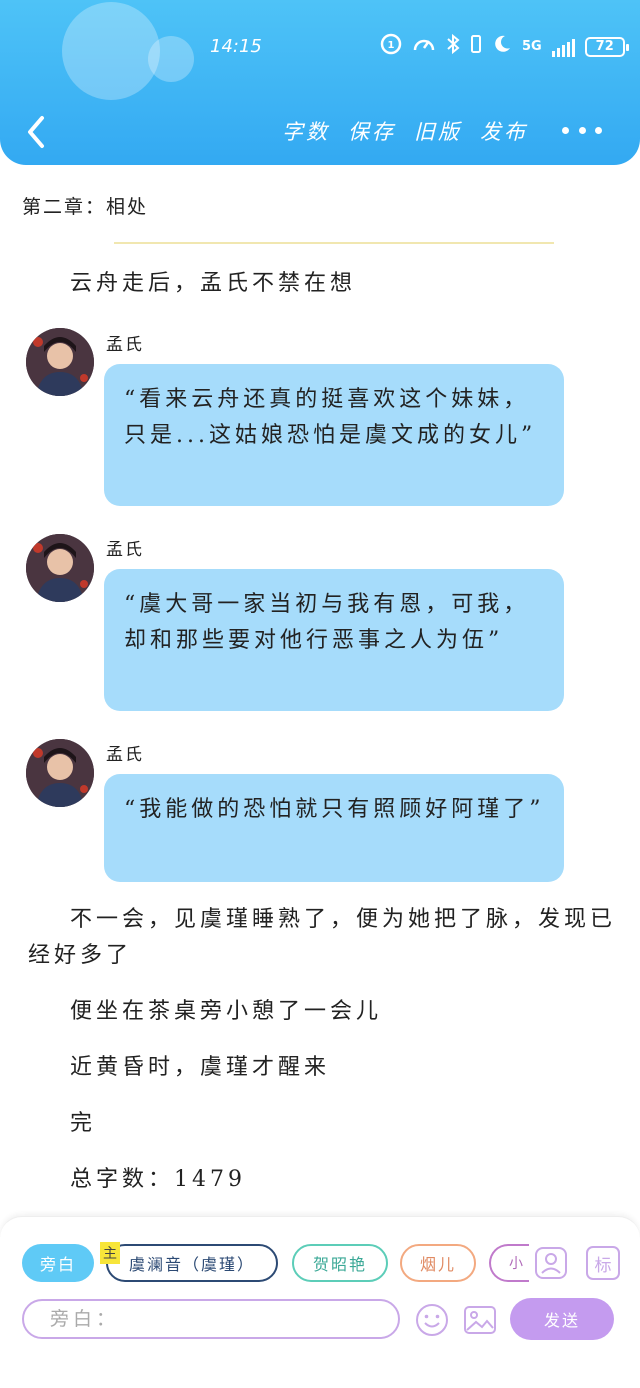 This screenshot has width=640, height=1388. I want to click on tag-icon-label: 标, so click(603, 1263).